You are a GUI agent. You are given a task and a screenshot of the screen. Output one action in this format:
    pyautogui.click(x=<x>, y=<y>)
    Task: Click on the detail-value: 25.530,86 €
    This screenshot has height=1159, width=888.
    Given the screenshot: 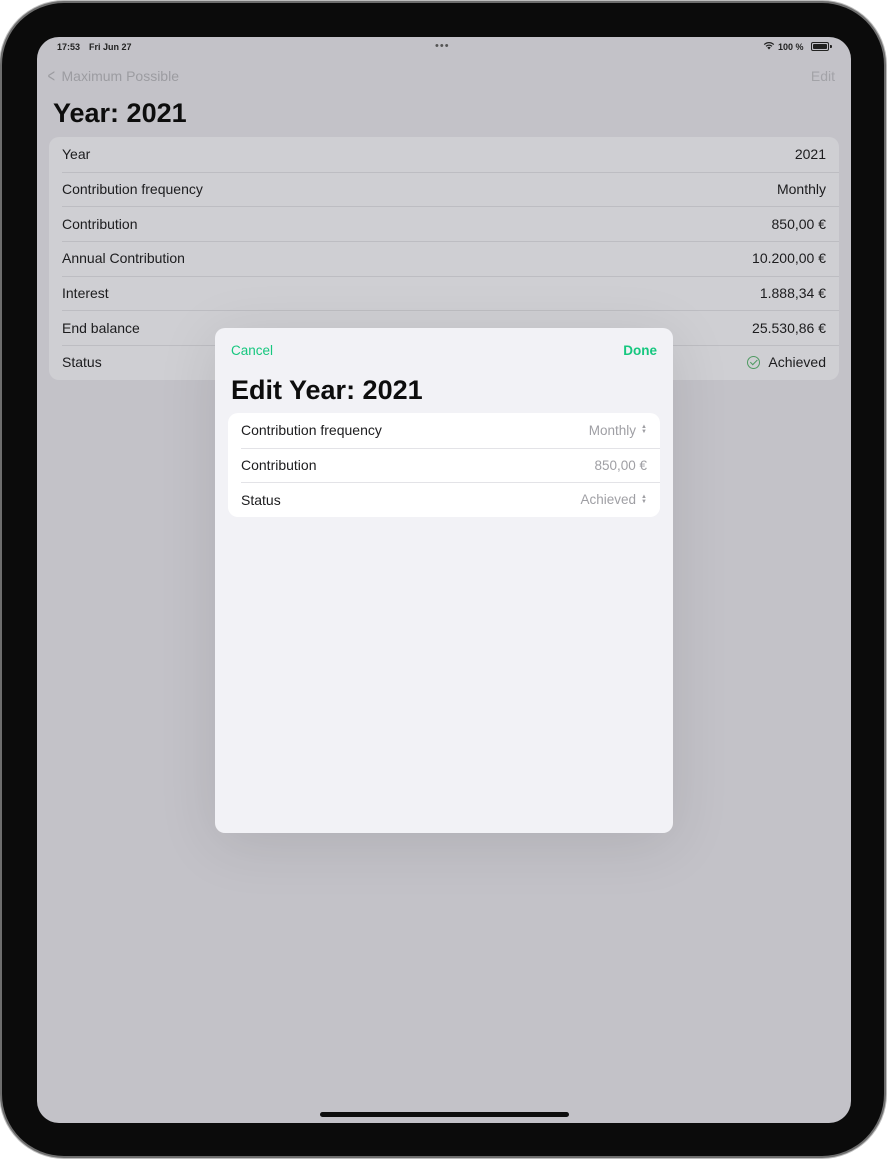 What is the action you would take?
    pyautogui.click(x=789, y=327)
    